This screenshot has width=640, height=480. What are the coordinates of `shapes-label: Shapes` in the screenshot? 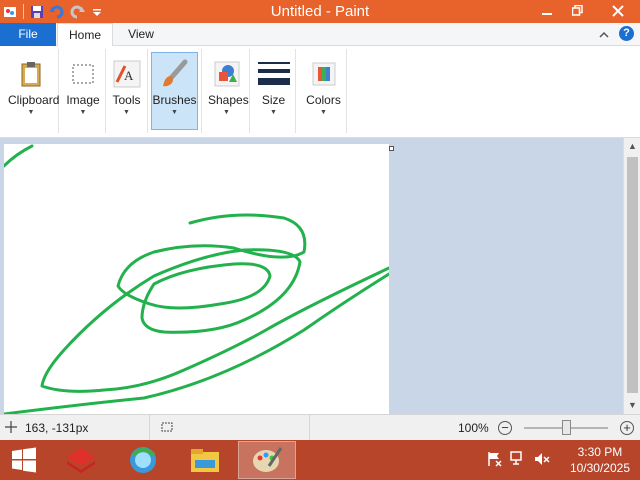 It's located at (228, 100).